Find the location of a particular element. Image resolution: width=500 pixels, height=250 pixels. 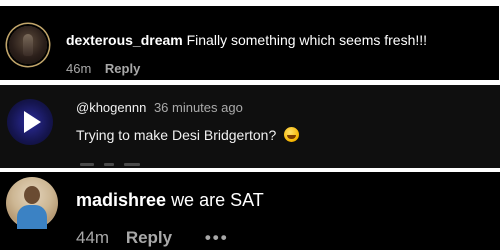

avatar-figure is located at coordinates (28, 45).